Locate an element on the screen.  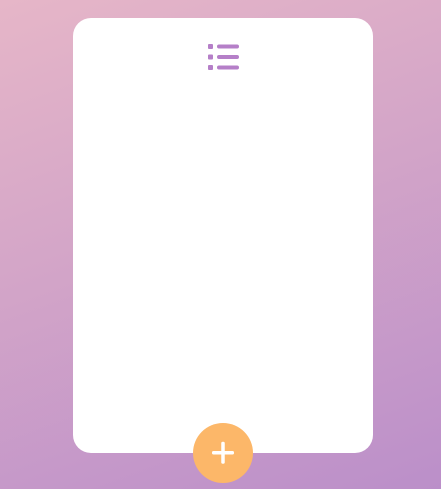
list-icon is located at coordinates (223, 57).